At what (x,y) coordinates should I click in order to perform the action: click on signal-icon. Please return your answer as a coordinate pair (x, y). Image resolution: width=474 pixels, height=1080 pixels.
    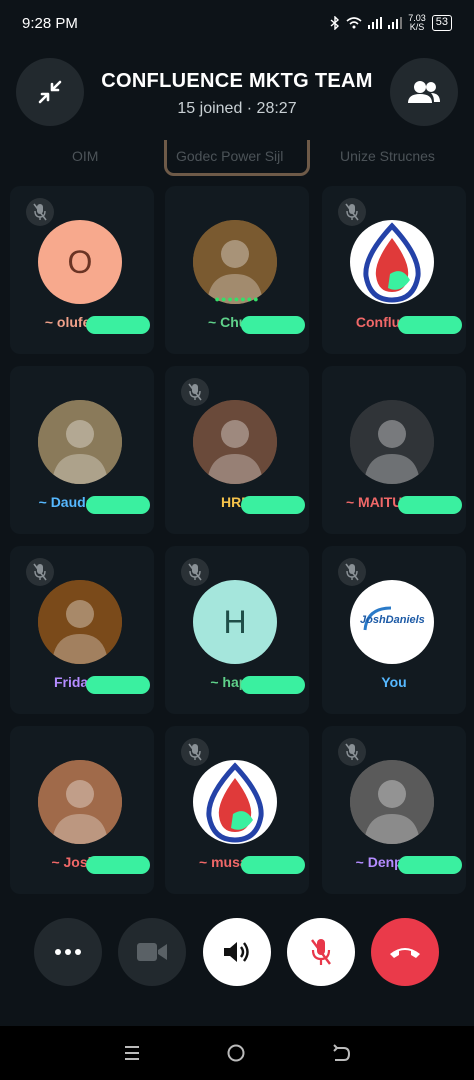
    Looking at the image, I should click on (375, 23).